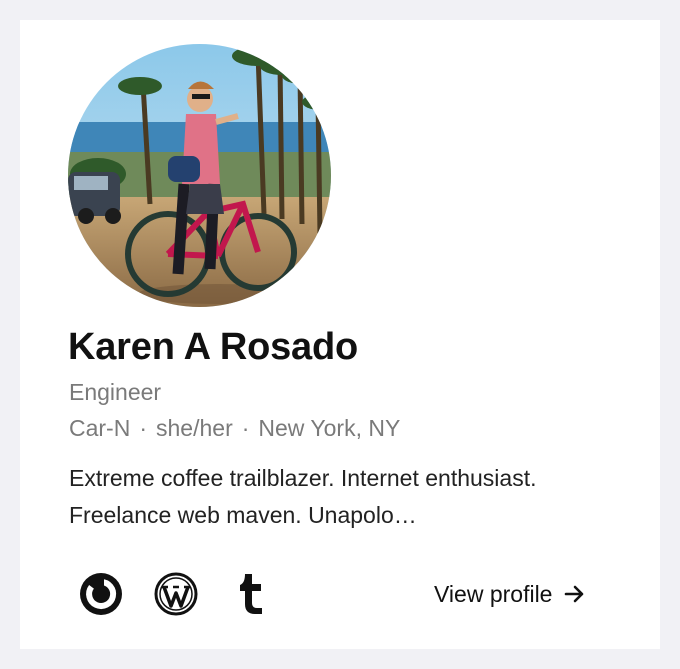 The width and height of the screenshot is (680, 669). Describe the element at coordinates (234, 428) in the screenshot. I see `profile-meta: Car-N · she/her · New York, NY` at that location.